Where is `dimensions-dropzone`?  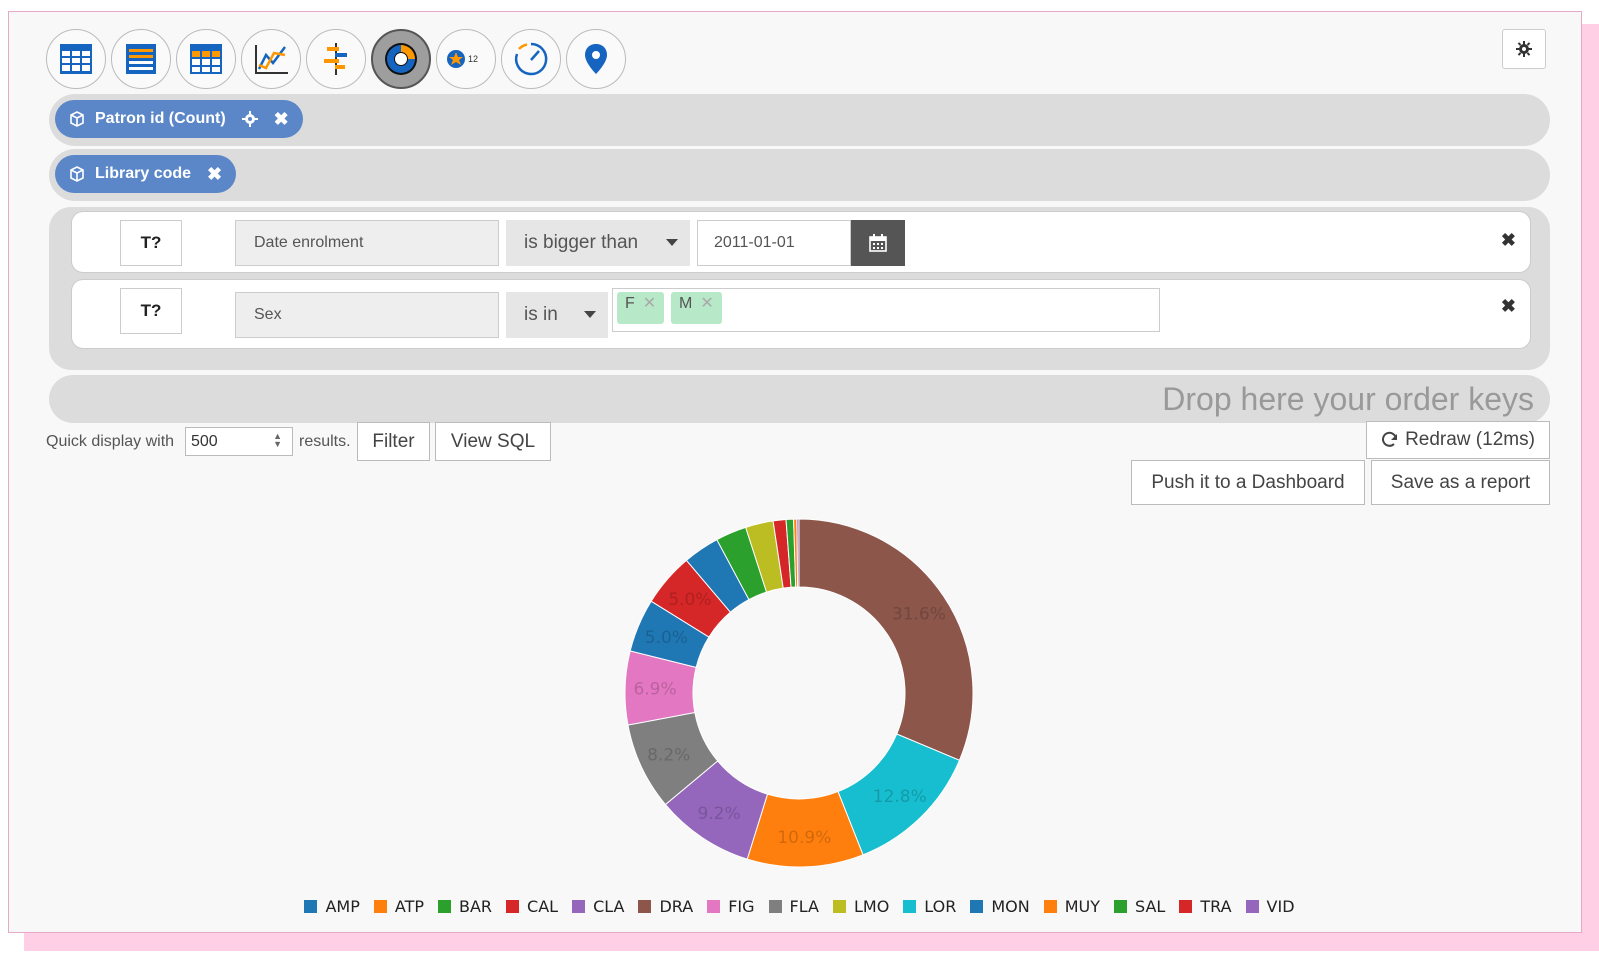
dimensions-dropzone is located at coordinates (799, 175).